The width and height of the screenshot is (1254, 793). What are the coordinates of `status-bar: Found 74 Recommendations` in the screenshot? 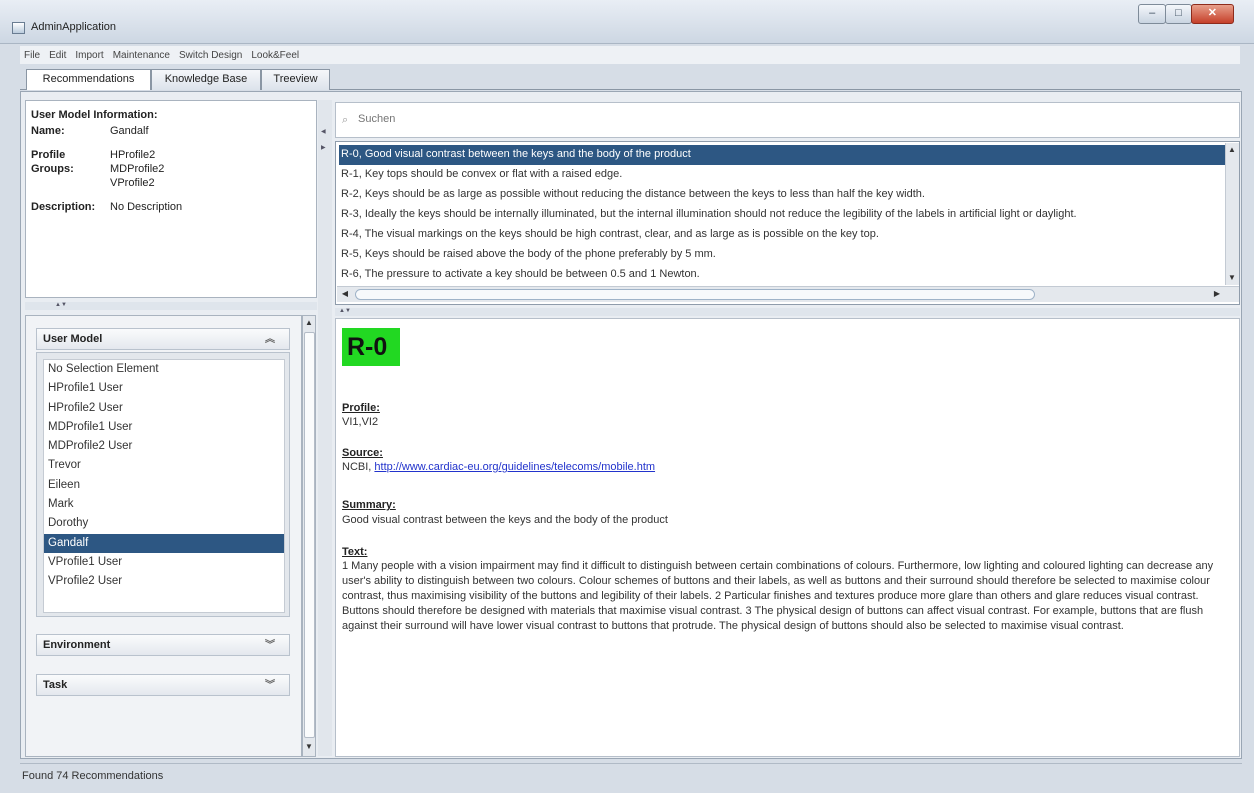 It's located at (631, 775).